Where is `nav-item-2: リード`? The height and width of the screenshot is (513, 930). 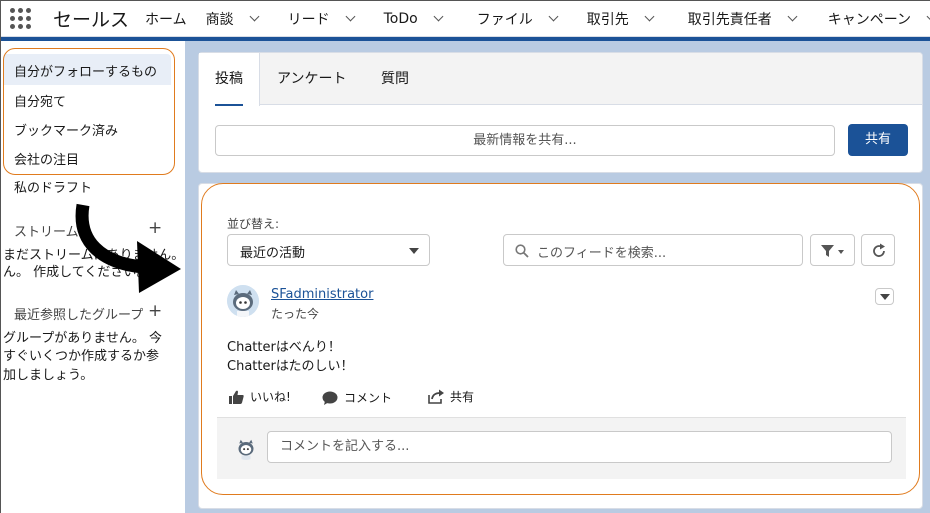 nav-item-2: リード is located at coordinates (321, 19).